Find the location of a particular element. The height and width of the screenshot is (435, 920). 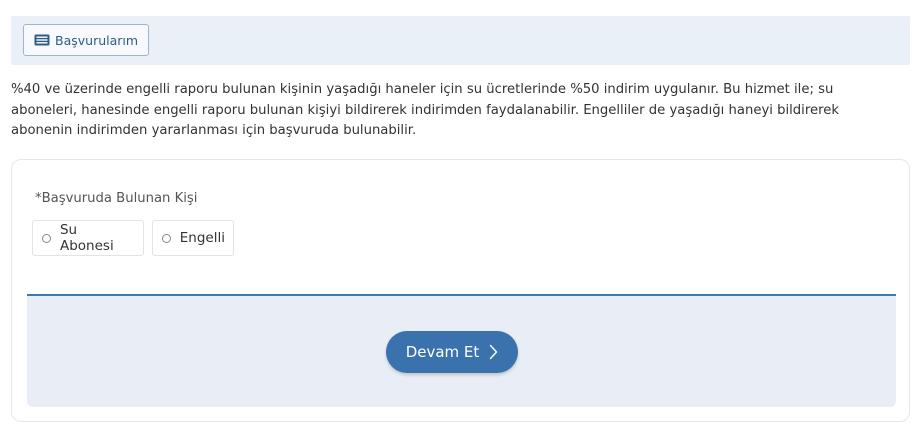

applicant-field-label: *Başvuruda Bulunan Kişi is located at coordinates (116, 198).